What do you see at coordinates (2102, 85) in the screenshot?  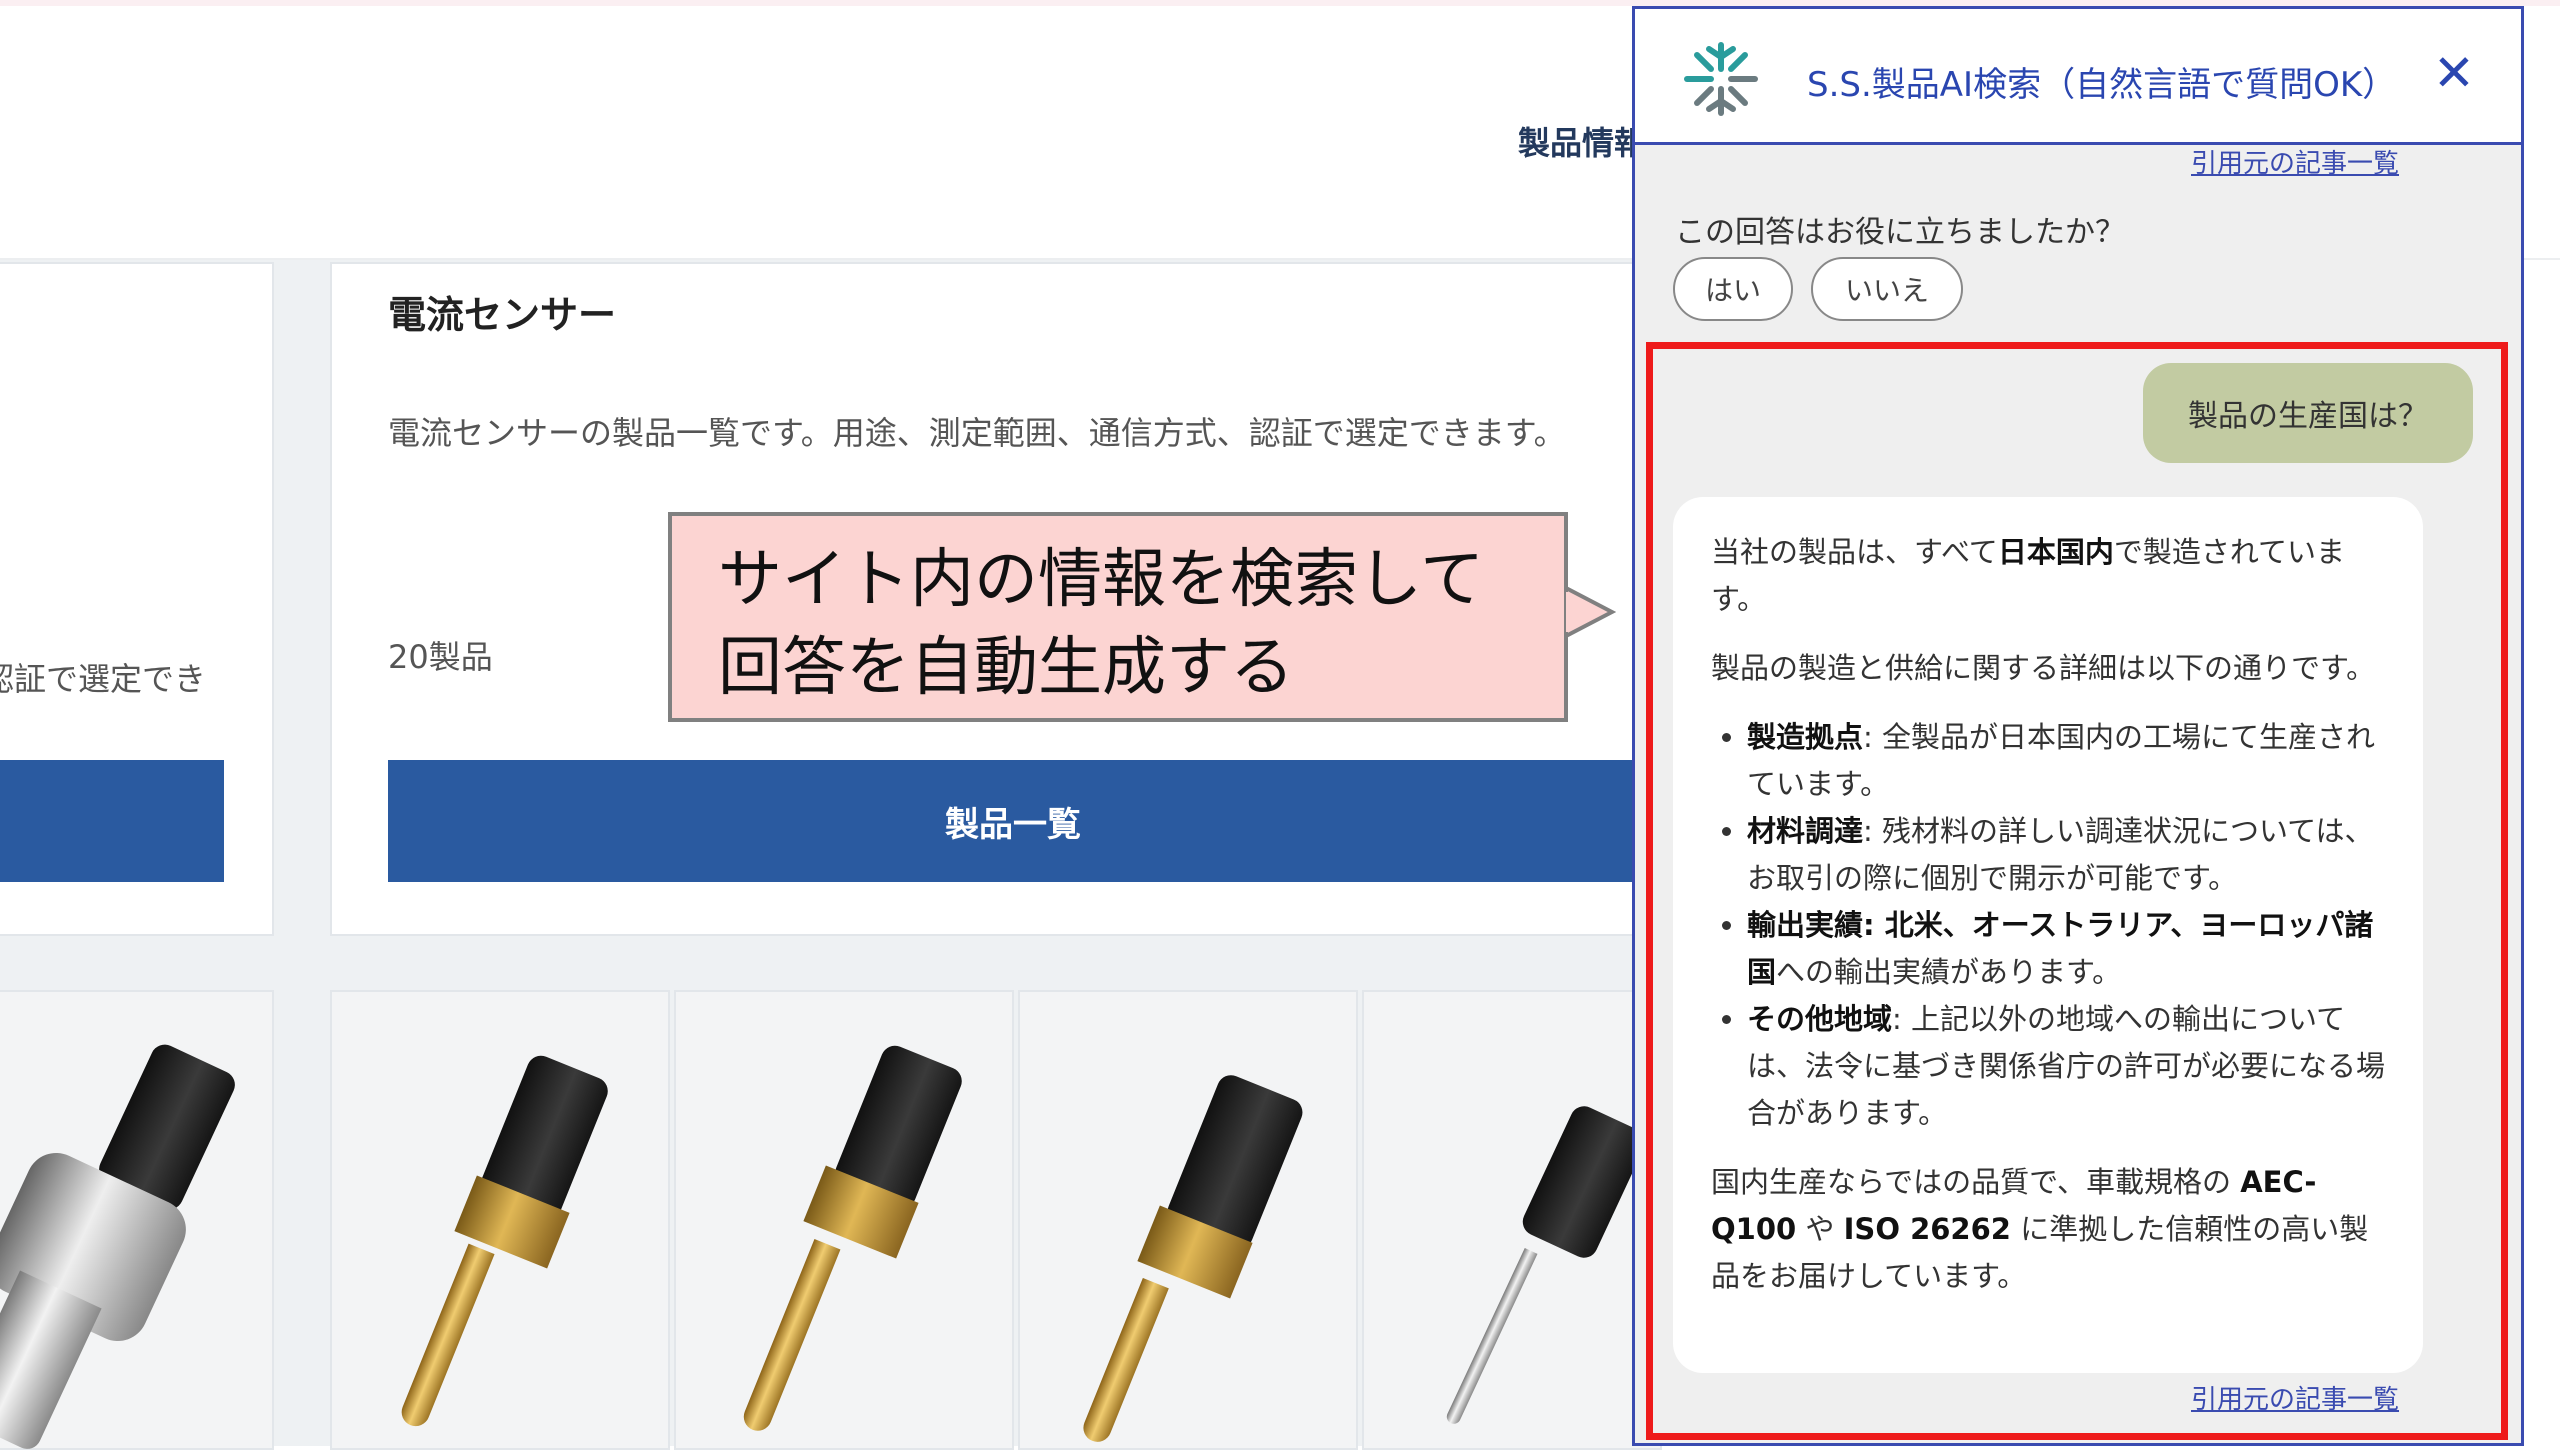 I see `chat-title: S.S.製品AI検索（自然言語で質問OK）` at bounding box center [2102, 85].